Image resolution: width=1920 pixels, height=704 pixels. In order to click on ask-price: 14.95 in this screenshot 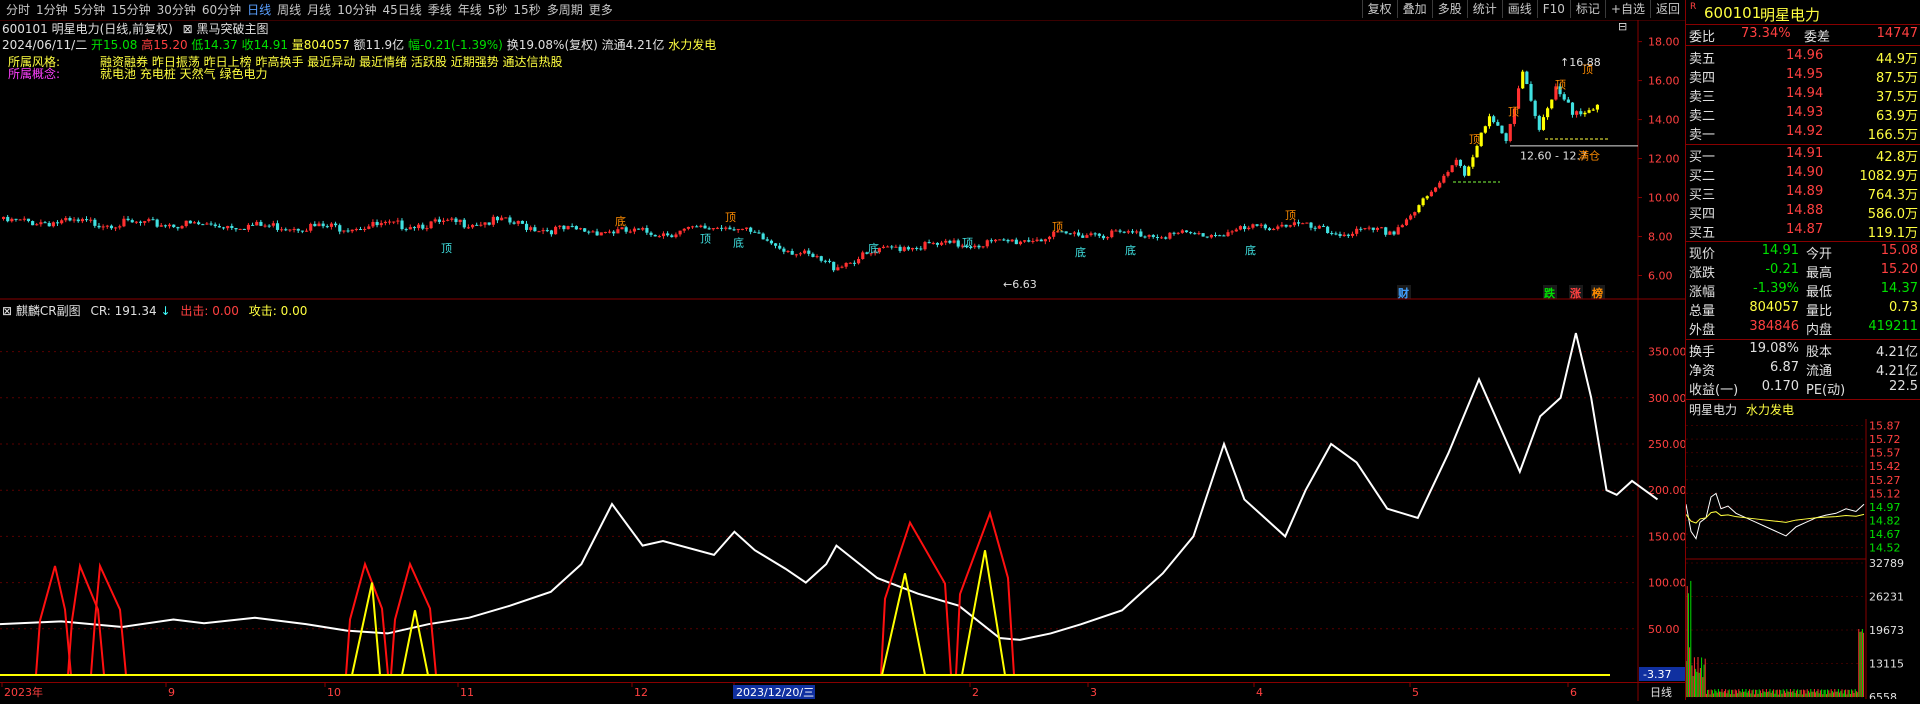, I will do `click(1805, 74)`.